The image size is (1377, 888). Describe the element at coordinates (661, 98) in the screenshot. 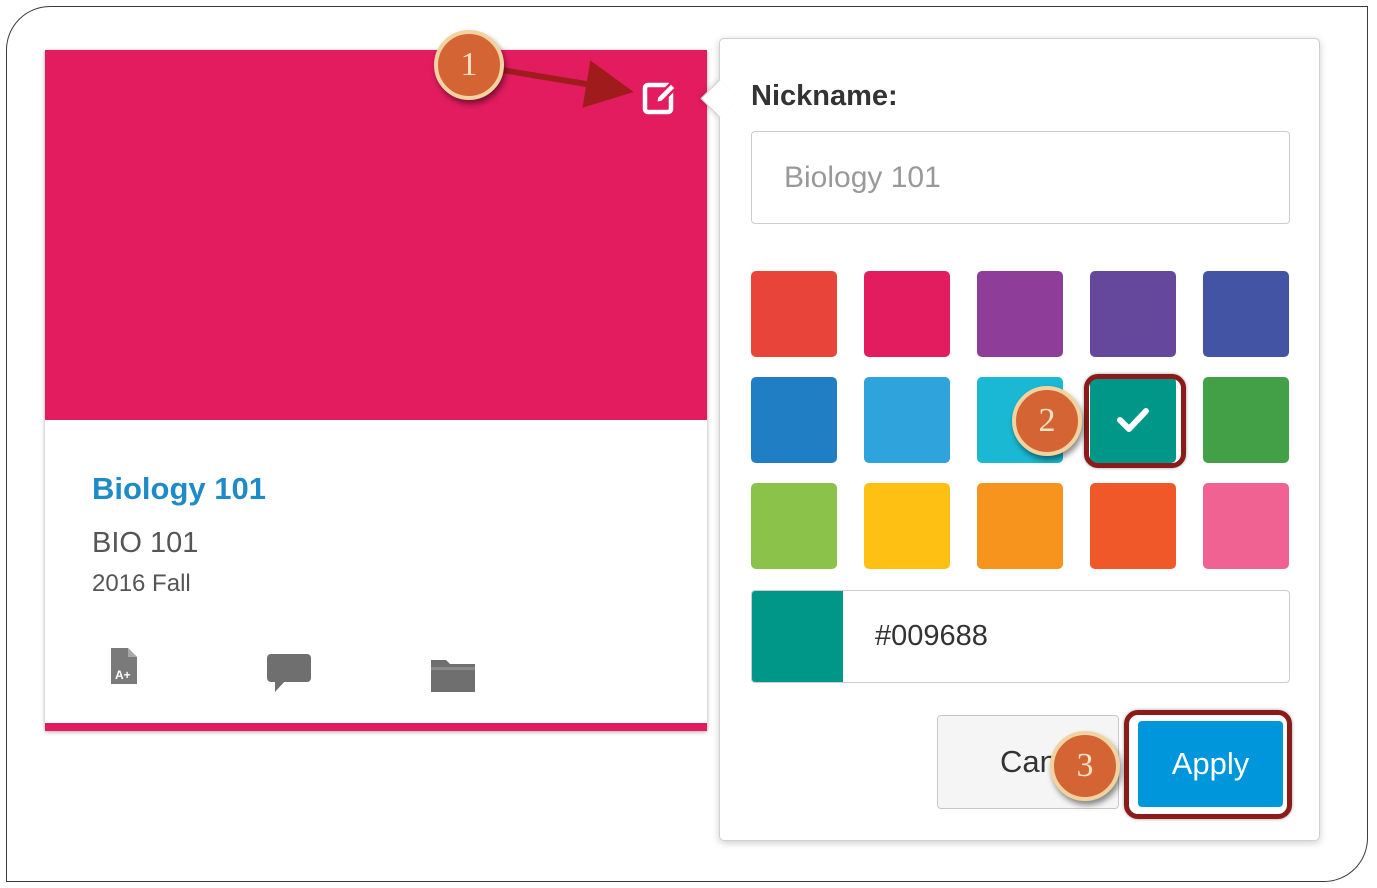

I see `edit-icon` at that location.